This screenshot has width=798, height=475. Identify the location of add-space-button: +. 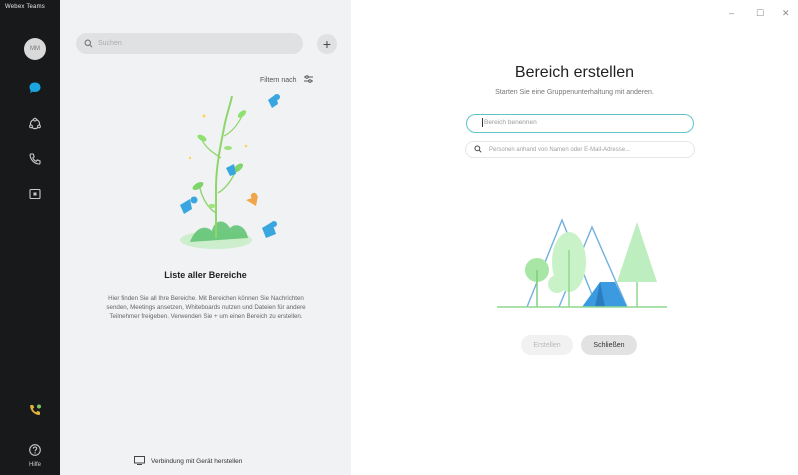
(327, 44).